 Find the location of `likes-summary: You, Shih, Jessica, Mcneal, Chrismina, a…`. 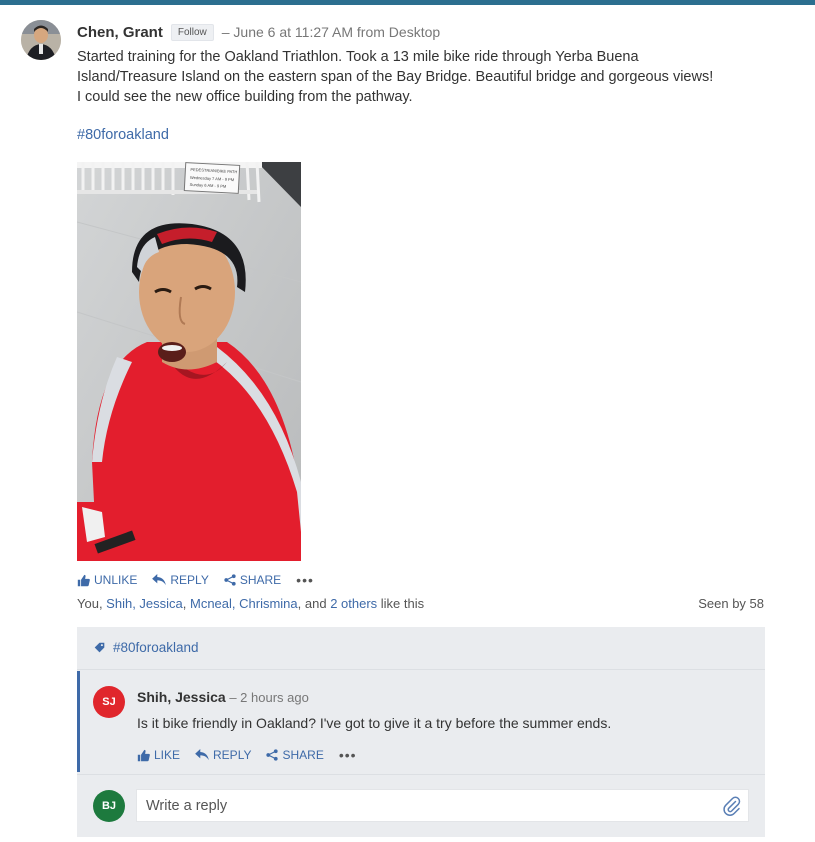

likes-summary: You, Shih, Jessica, Mcneal, Chrismina, a… is located at coordinates (251, 603).